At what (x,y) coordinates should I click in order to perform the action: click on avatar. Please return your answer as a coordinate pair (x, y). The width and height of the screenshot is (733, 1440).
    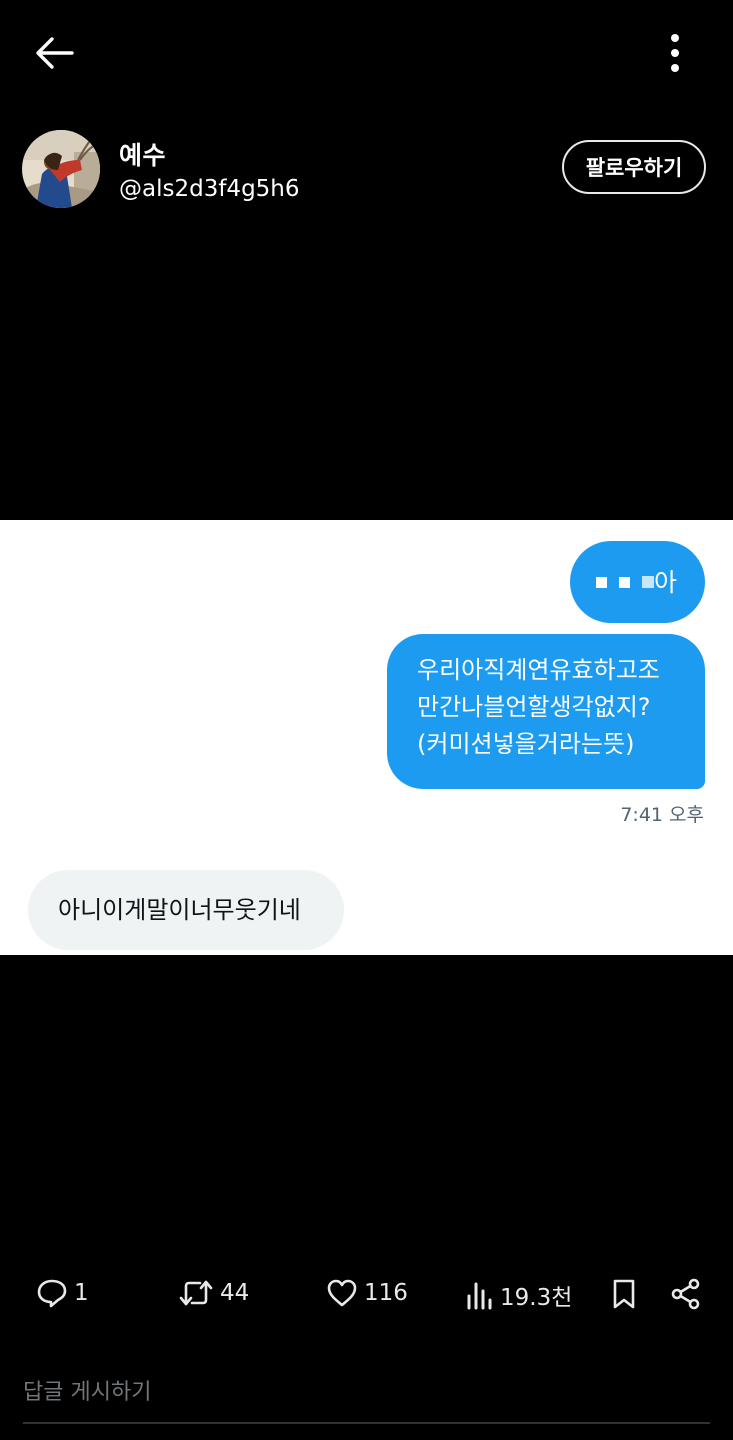
    Looking at the image, I should click on (61, 169).